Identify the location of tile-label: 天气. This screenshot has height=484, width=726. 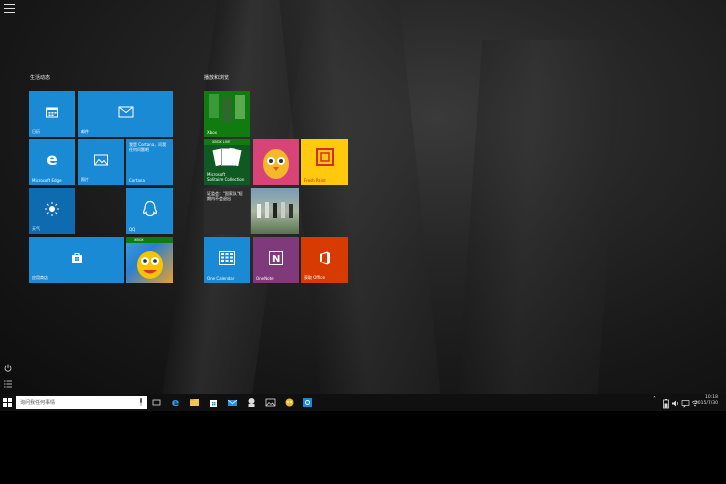
(36, 228).